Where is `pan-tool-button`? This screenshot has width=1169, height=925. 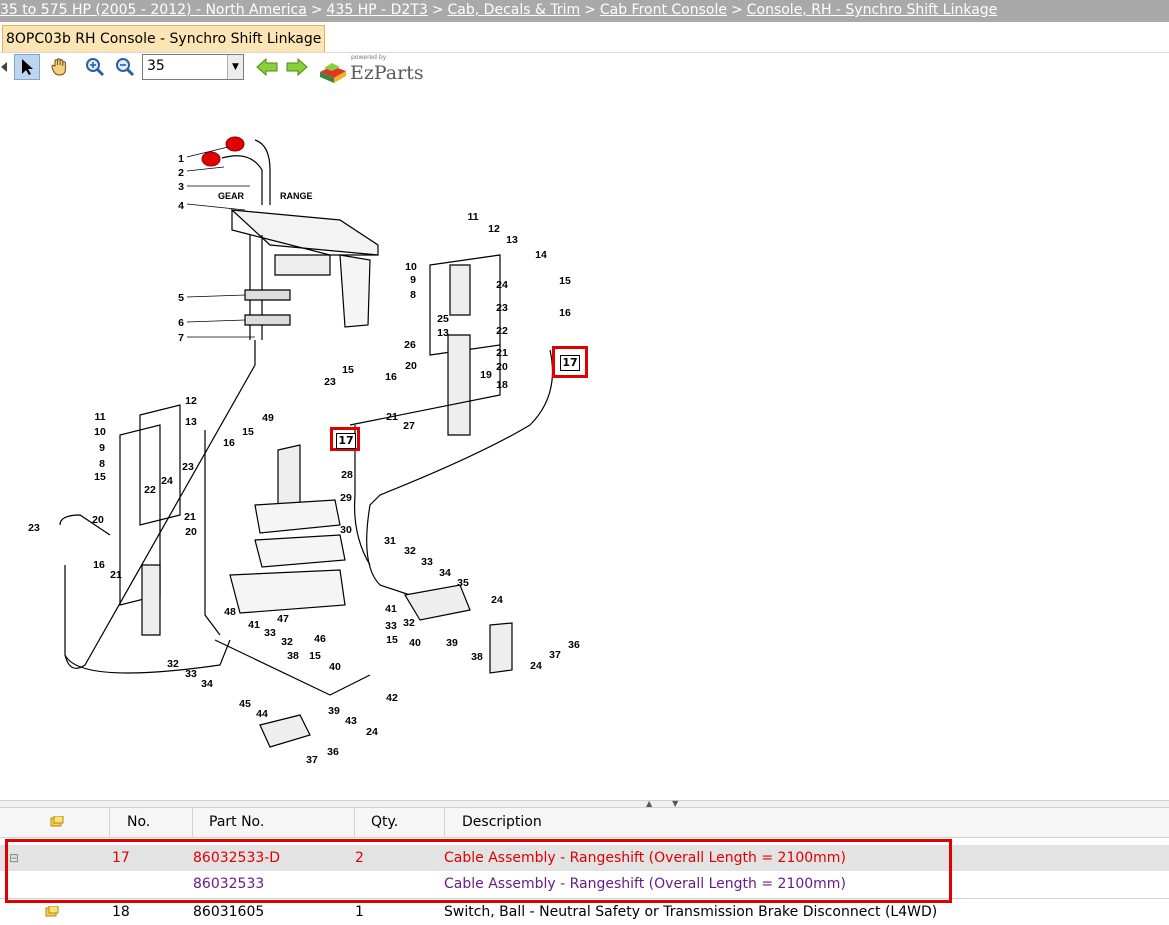 pan-tool-button is located at coordinates (59, 67).